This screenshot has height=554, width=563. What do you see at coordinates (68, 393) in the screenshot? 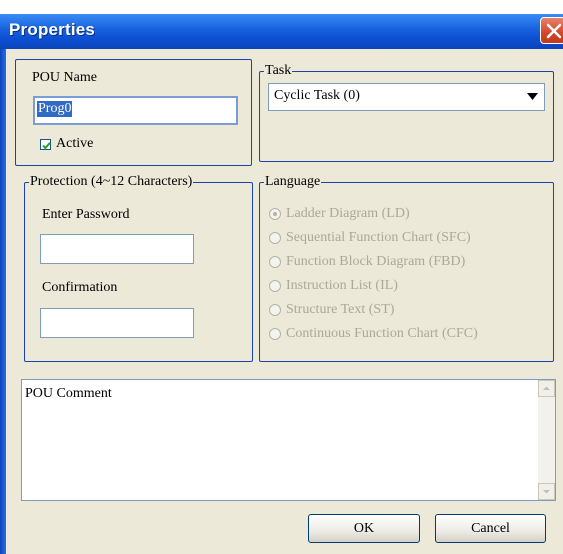
I see `pou-comment-text: POU Comment` at bounding box center [68, 393].